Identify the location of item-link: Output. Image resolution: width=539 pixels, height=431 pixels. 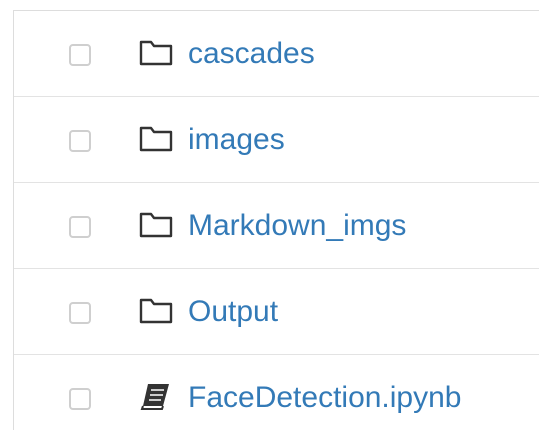
(233, 312).